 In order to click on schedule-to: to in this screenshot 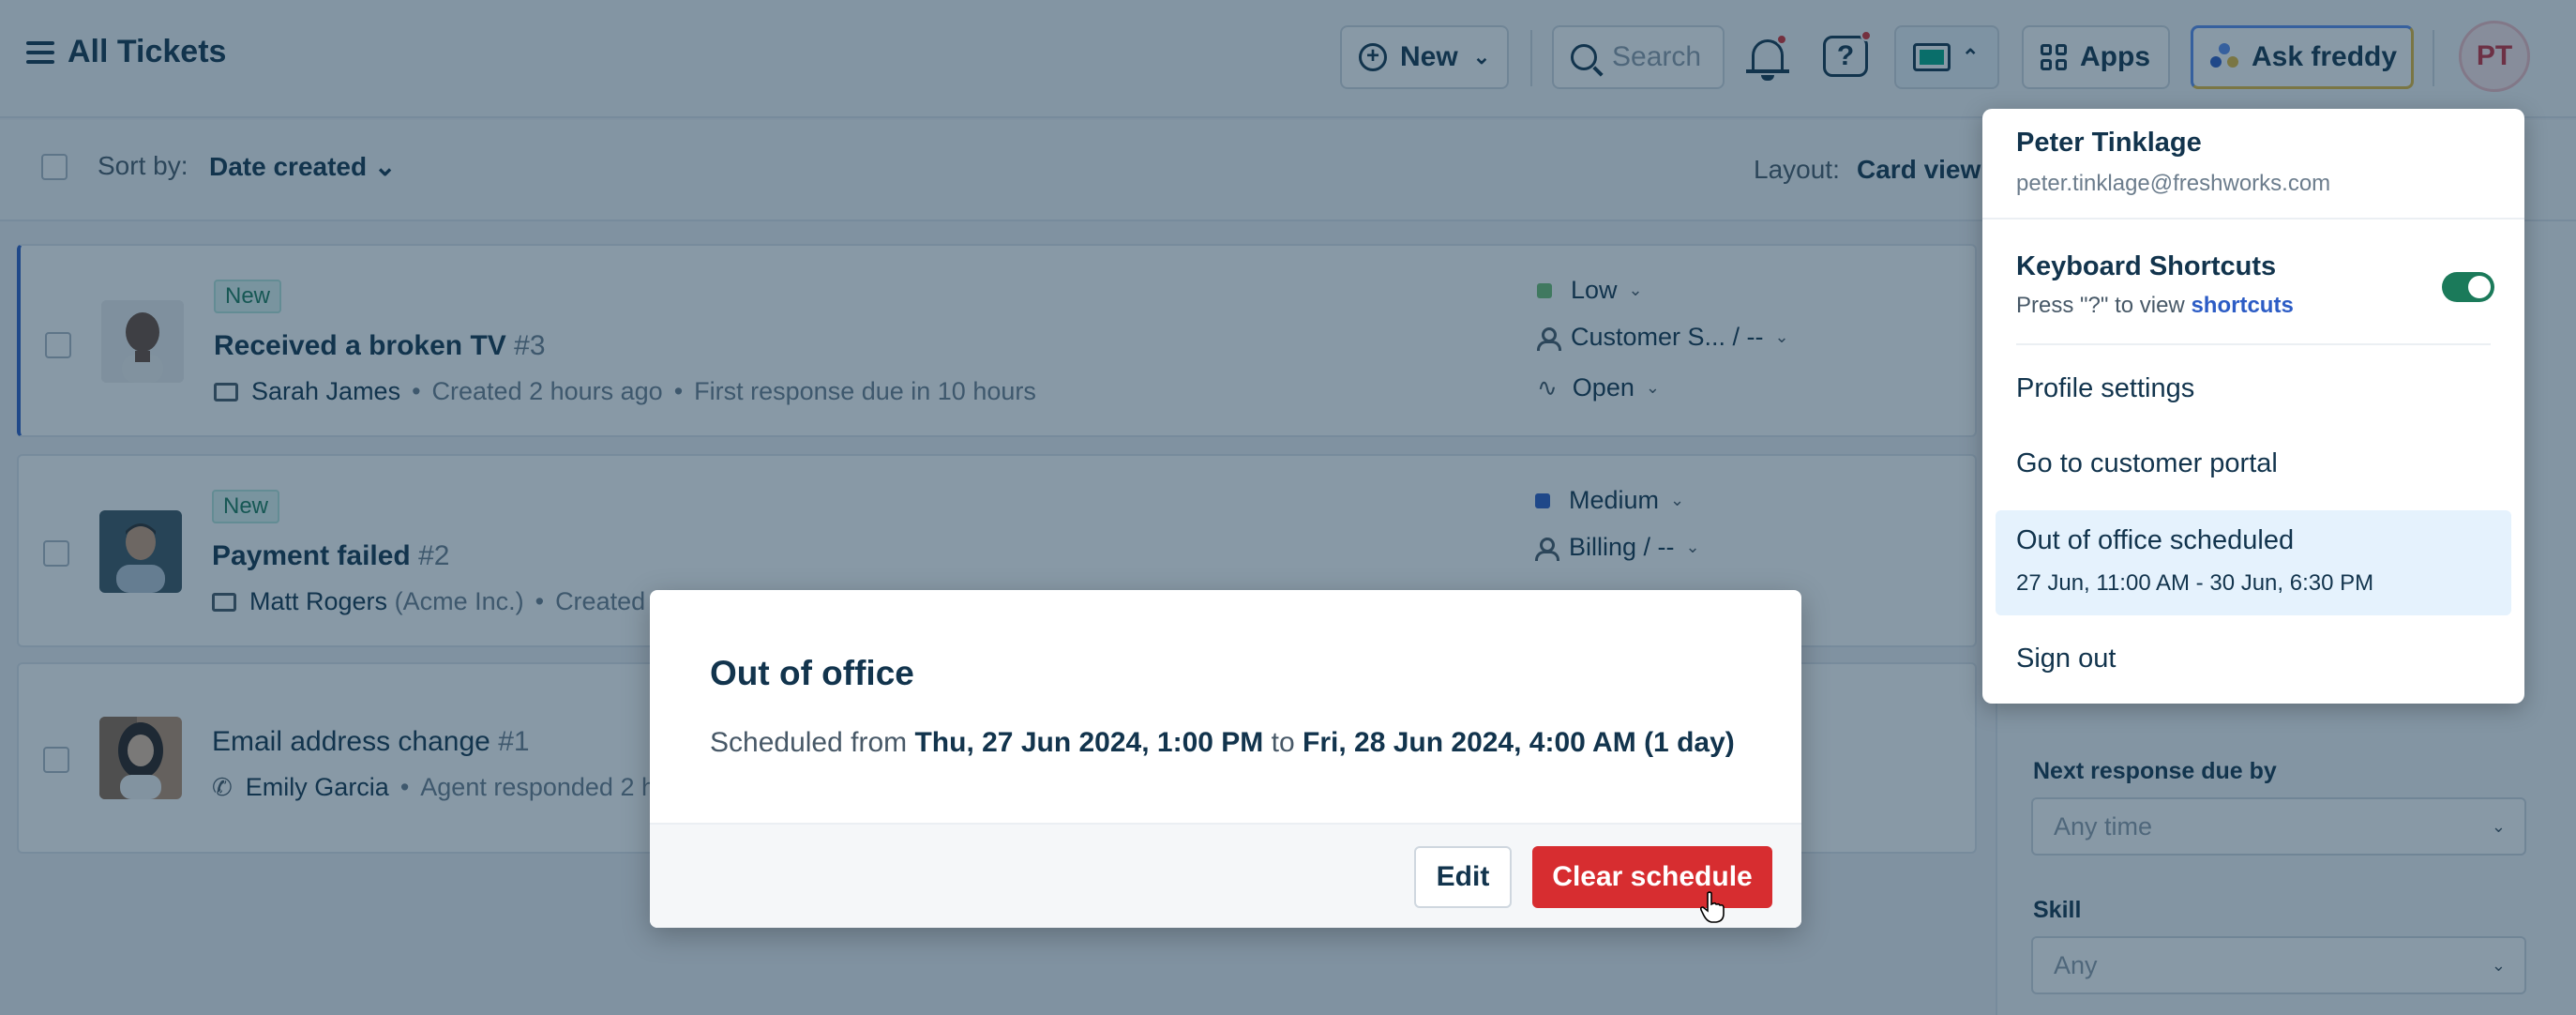, I will do `click(1283, 742)`.